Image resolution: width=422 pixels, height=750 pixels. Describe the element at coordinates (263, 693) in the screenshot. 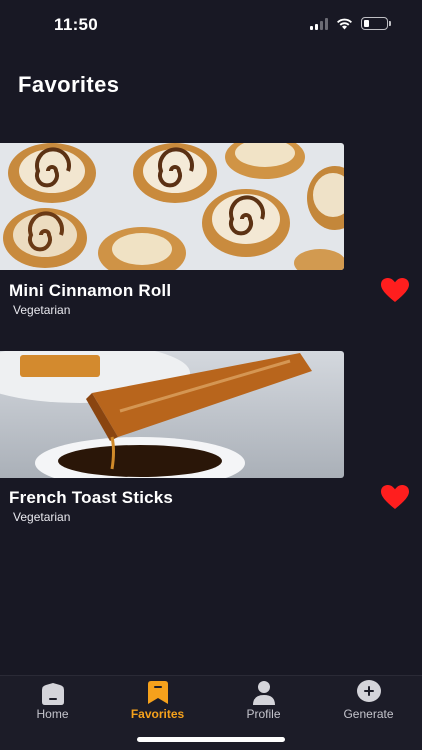

I see `person-icon` at that location.